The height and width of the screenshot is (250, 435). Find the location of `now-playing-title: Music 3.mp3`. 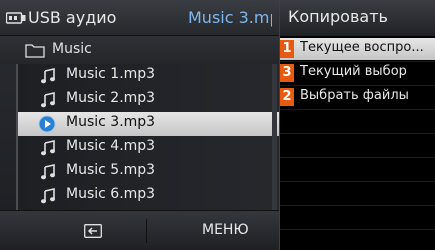

now-playing-title: Music 3.mp3 is located at coordinates (230, 17).